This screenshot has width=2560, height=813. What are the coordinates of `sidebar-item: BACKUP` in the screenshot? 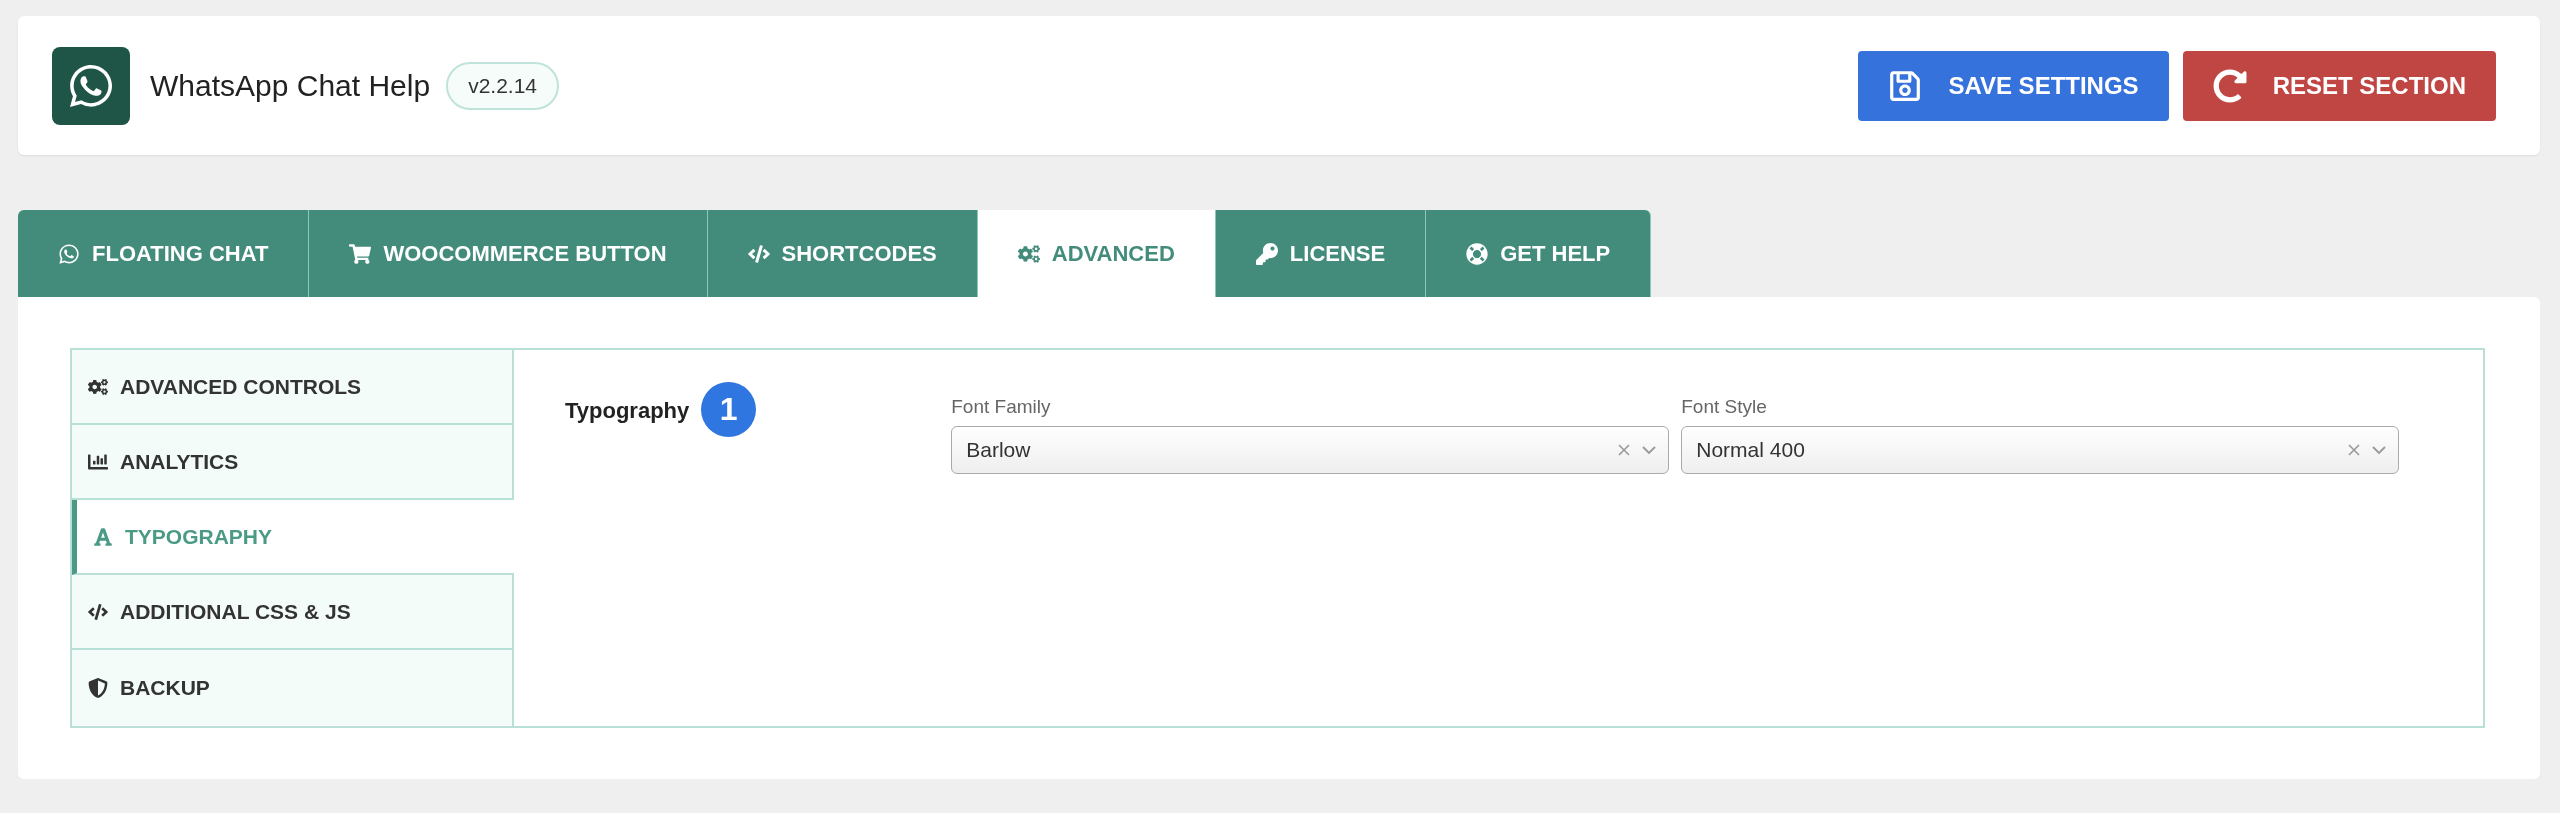 It's located at (292, 687).